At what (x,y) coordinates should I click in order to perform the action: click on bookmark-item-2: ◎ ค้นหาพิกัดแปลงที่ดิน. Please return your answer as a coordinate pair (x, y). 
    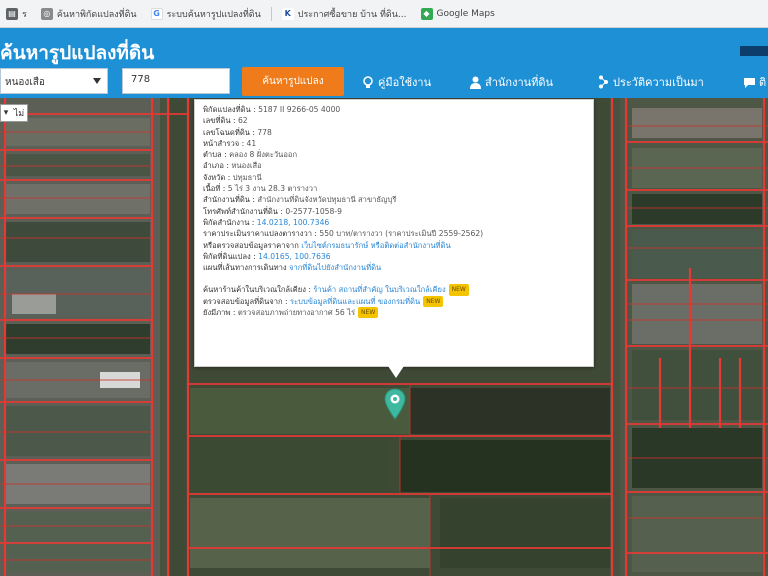
    Looking at the image, I should click on (89, 14).